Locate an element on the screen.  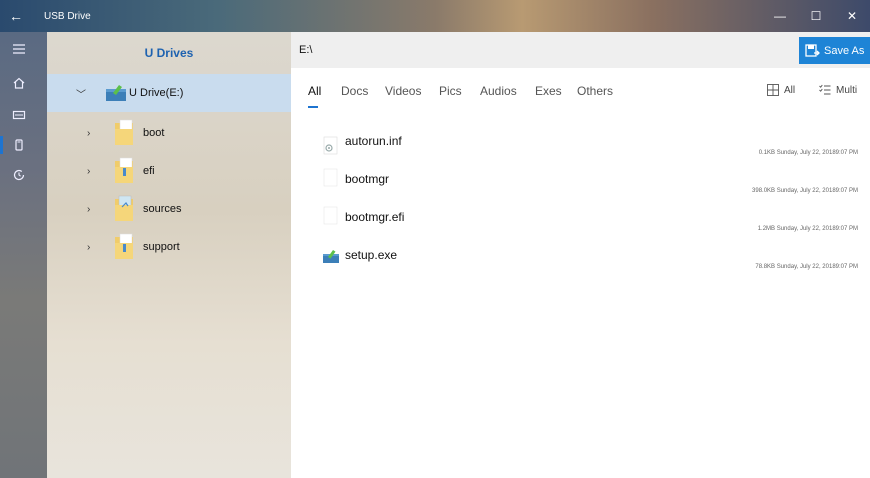
tree-item-label: support is located at coordinates (161, 247).